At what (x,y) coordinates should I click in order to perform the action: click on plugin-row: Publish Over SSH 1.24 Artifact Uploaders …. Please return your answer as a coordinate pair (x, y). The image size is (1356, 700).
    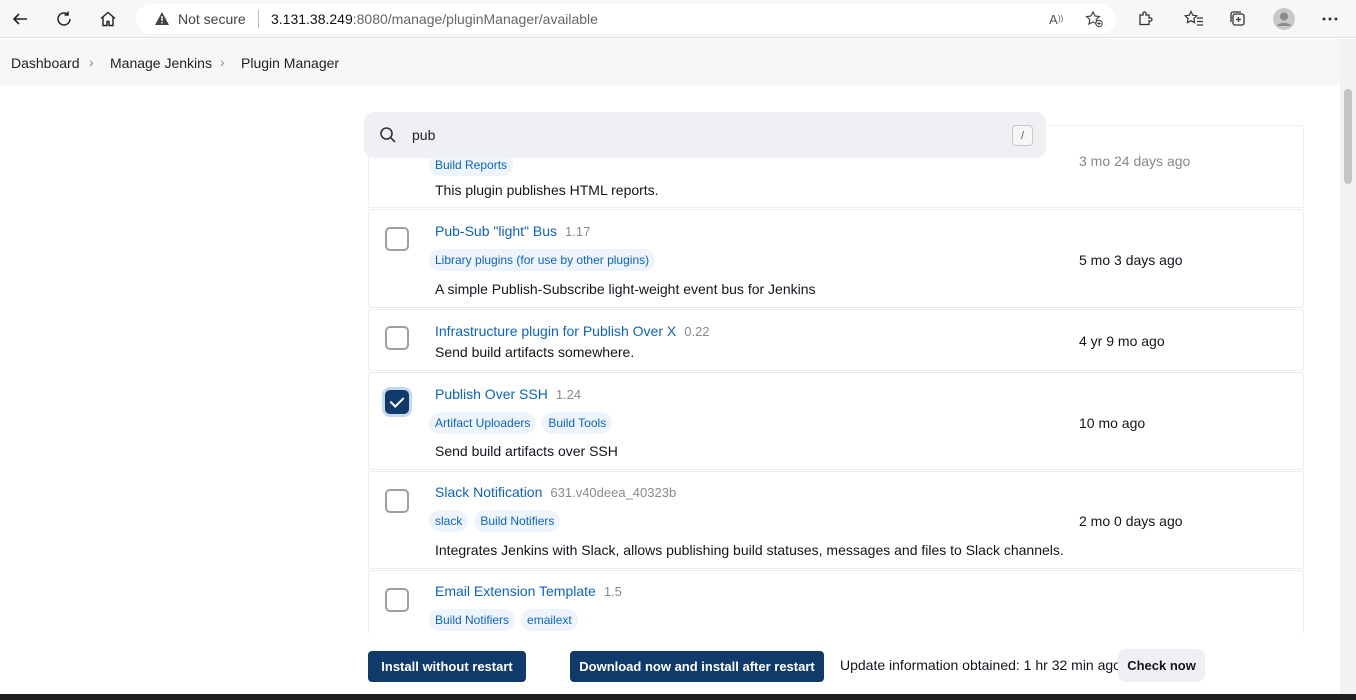
    Looking at the image, I should click on (836, 421).